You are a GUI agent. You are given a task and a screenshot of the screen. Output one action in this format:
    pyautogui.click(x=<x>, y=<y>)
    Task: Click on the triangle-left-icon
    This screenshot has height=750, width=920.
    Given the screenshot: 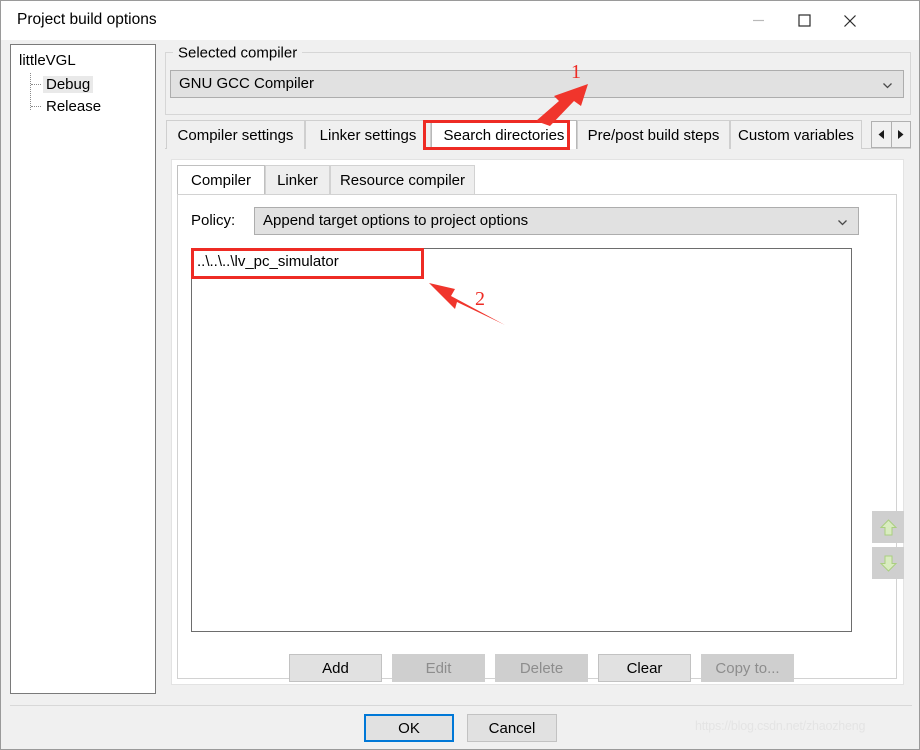 What is the action you would take?
    pyautogui.click(x=881, y=134)
    